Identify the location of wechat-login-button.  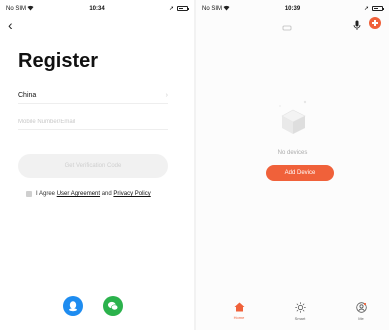
(113, 306).